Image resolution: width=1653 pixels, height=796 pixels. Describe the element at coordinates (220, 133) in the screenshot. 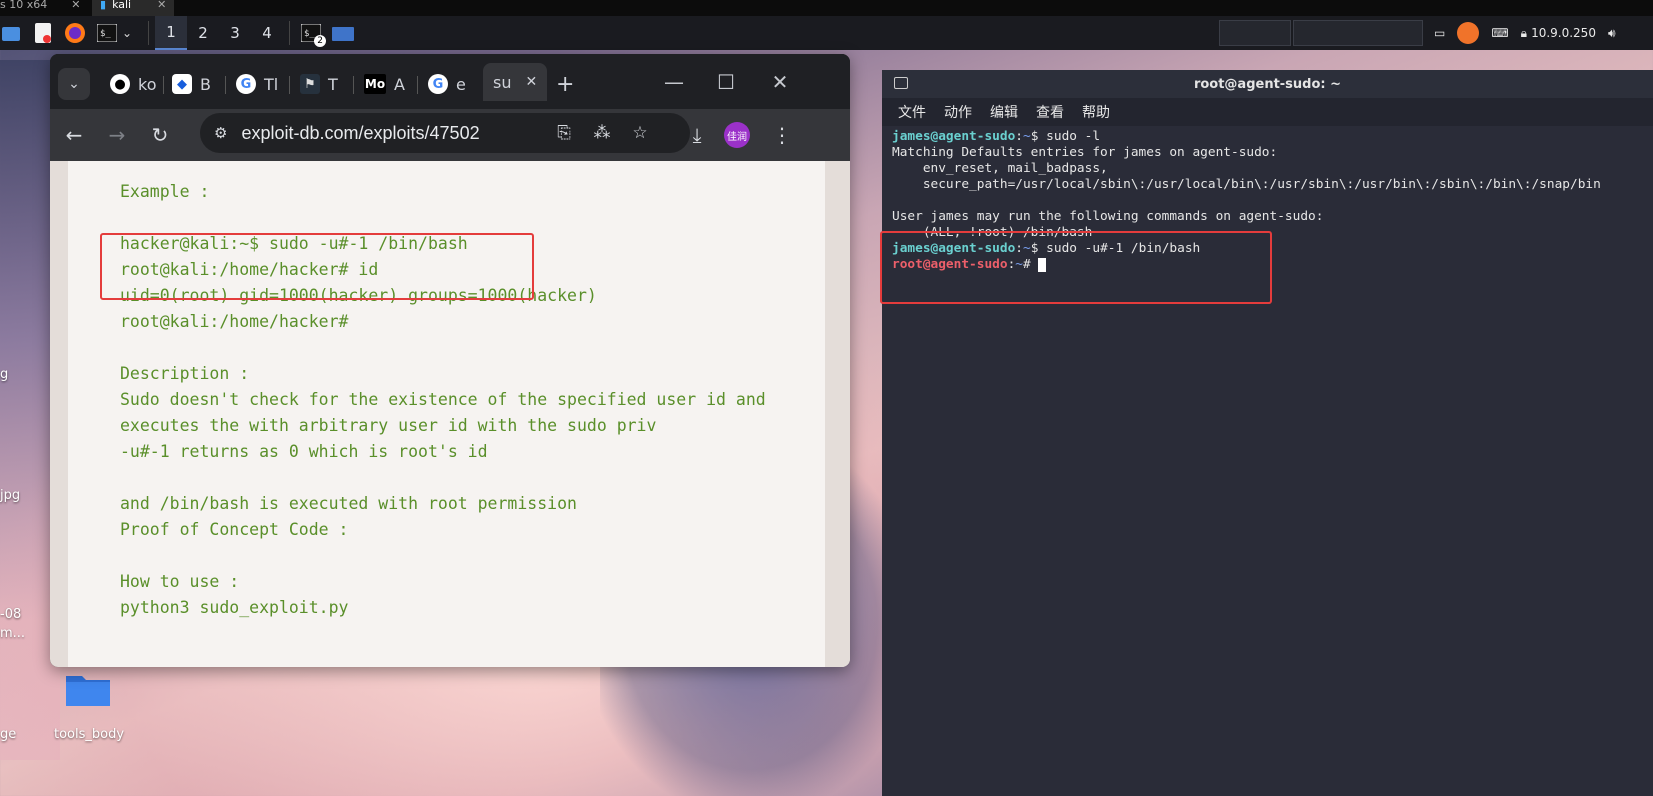

I see `site-settings-icon: ⚙` at that location.